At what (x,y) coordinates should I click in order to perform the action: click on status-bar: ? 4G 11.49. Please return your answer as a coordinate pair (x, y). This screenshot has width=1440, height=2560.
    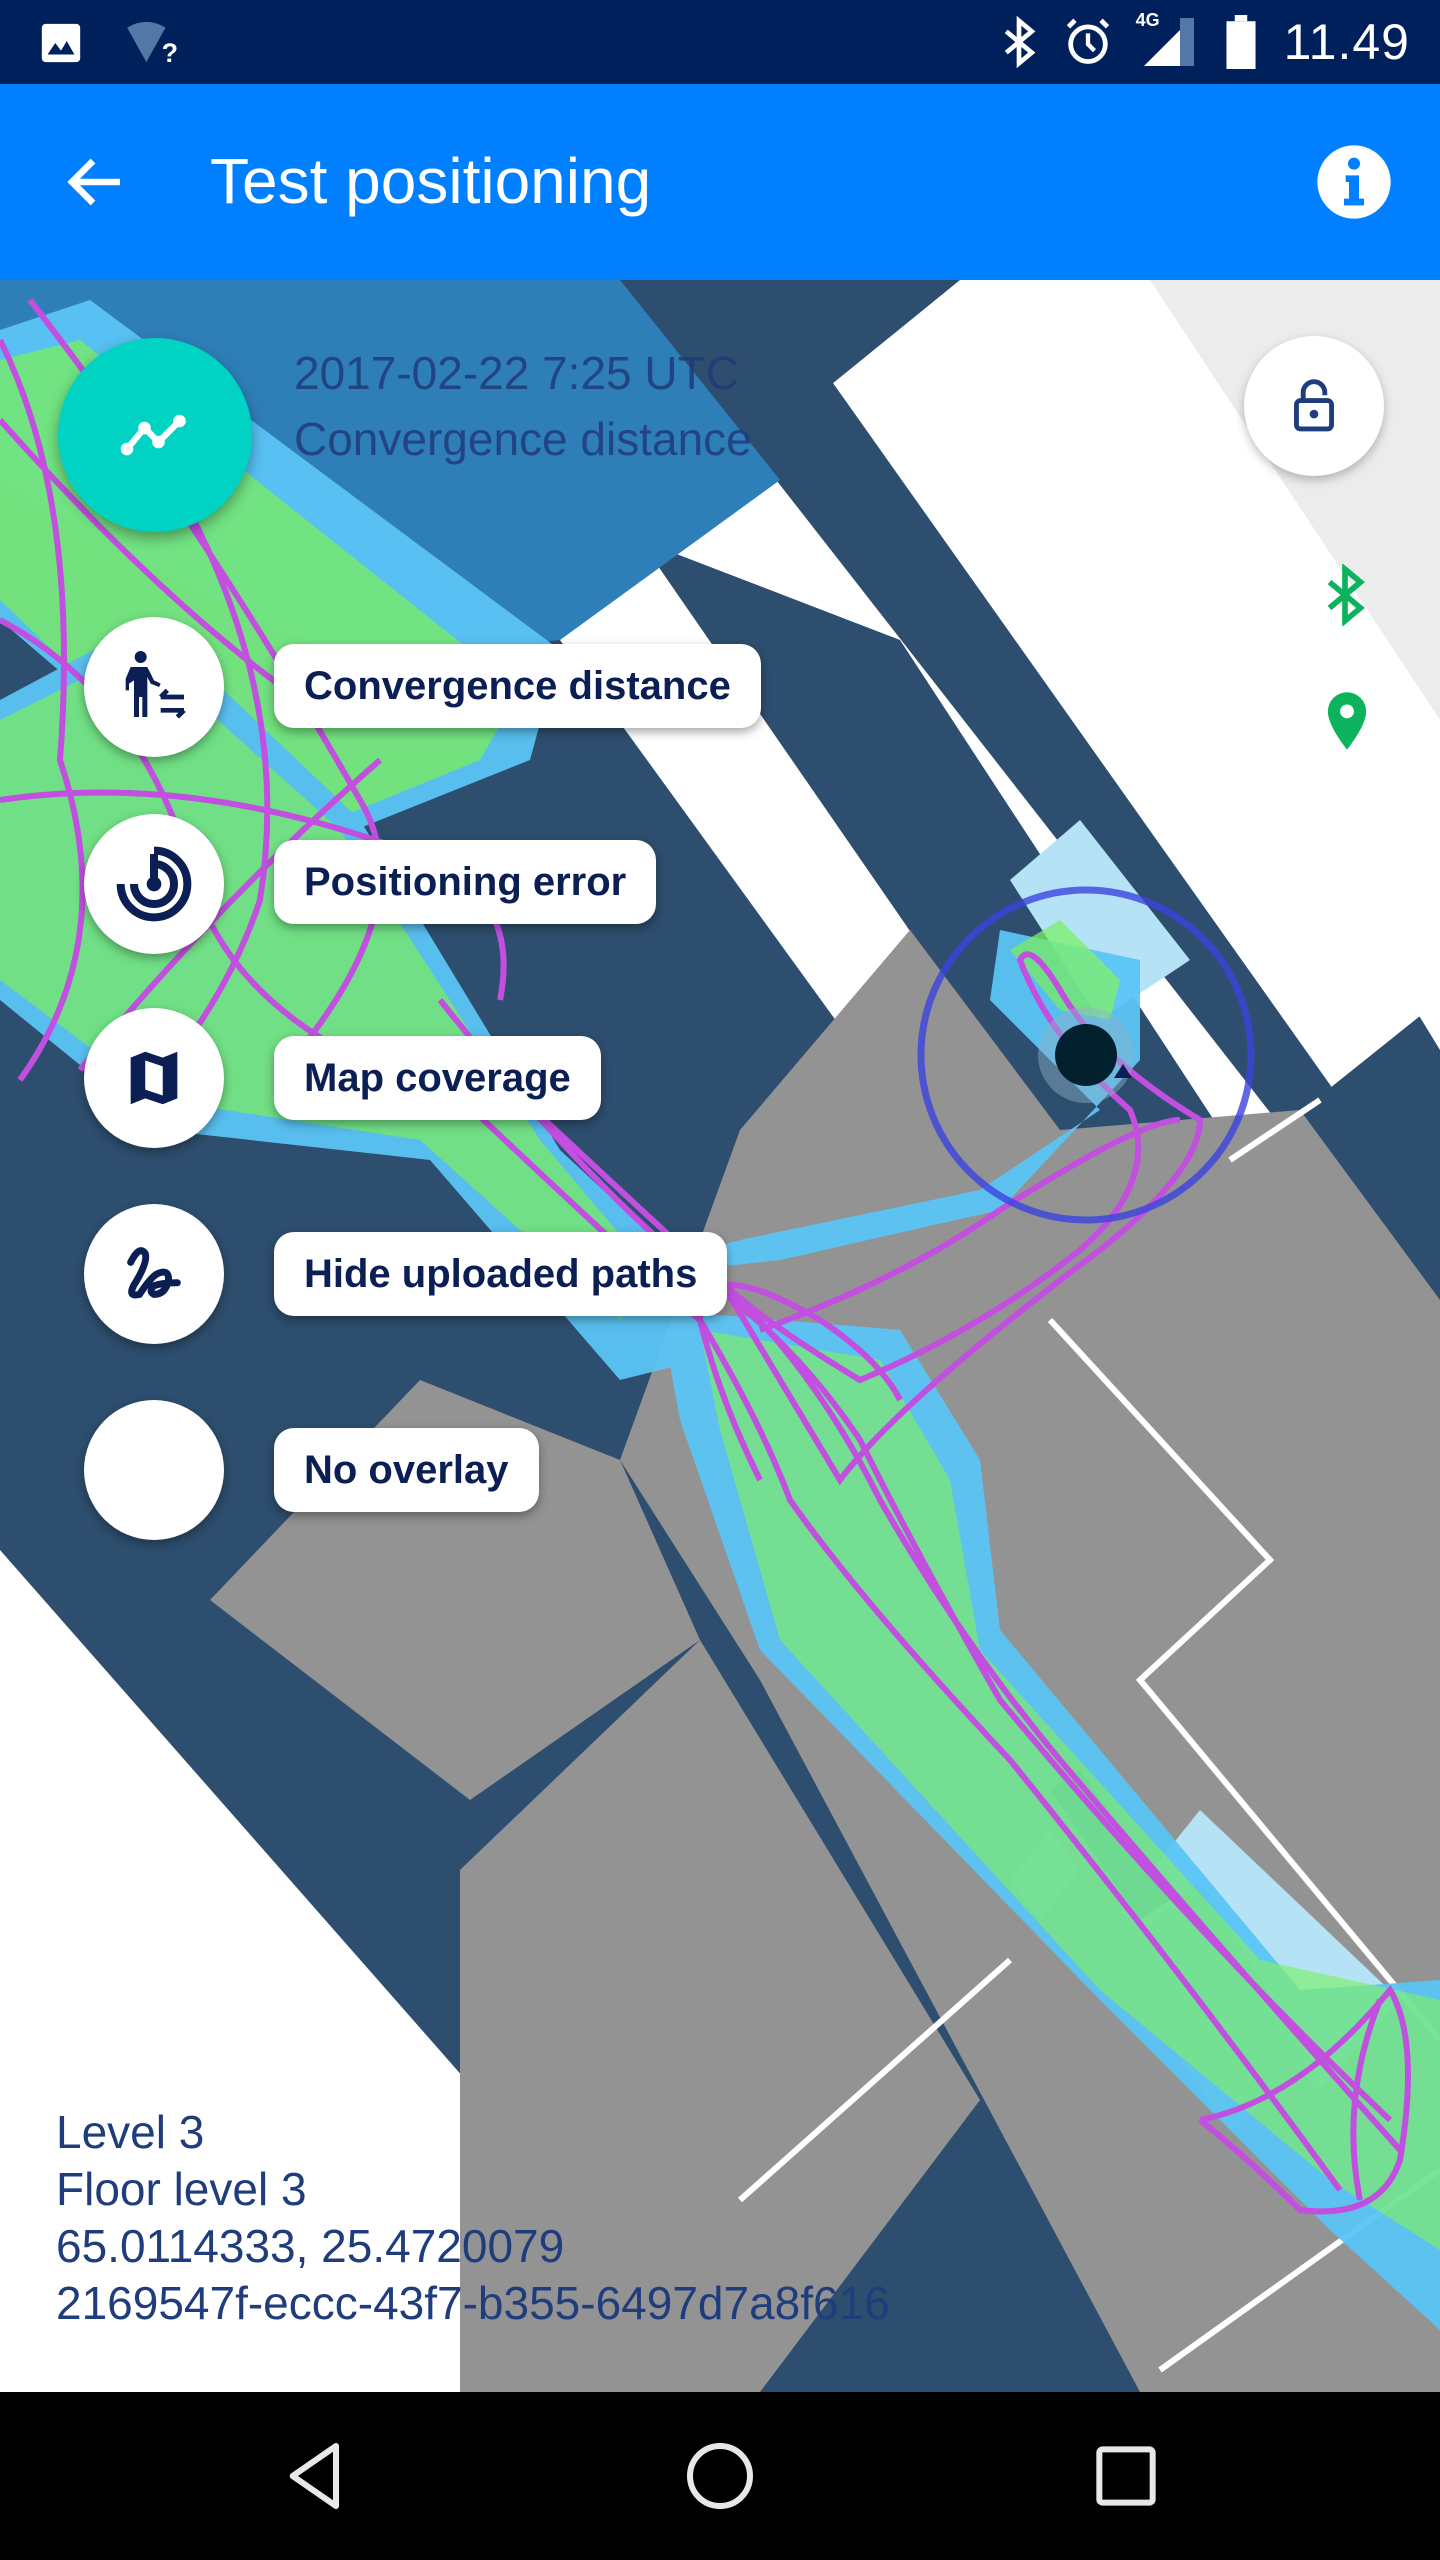
    Looking at the image, I should click on (720, 42).